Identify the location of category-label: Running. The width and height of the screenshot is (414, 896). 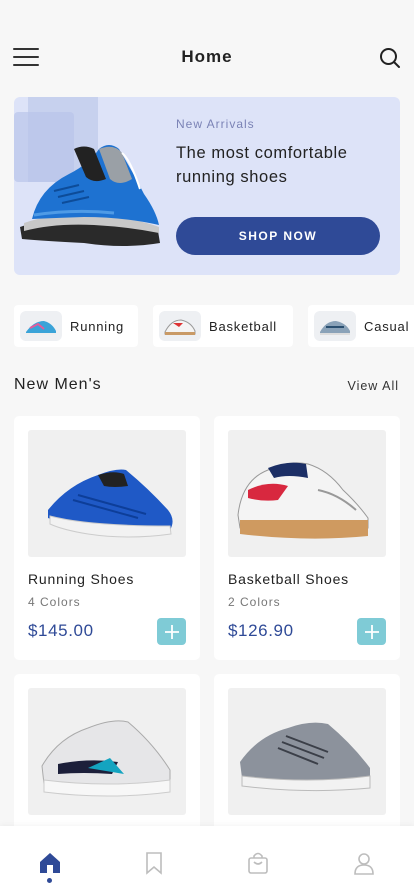
(97, 326).